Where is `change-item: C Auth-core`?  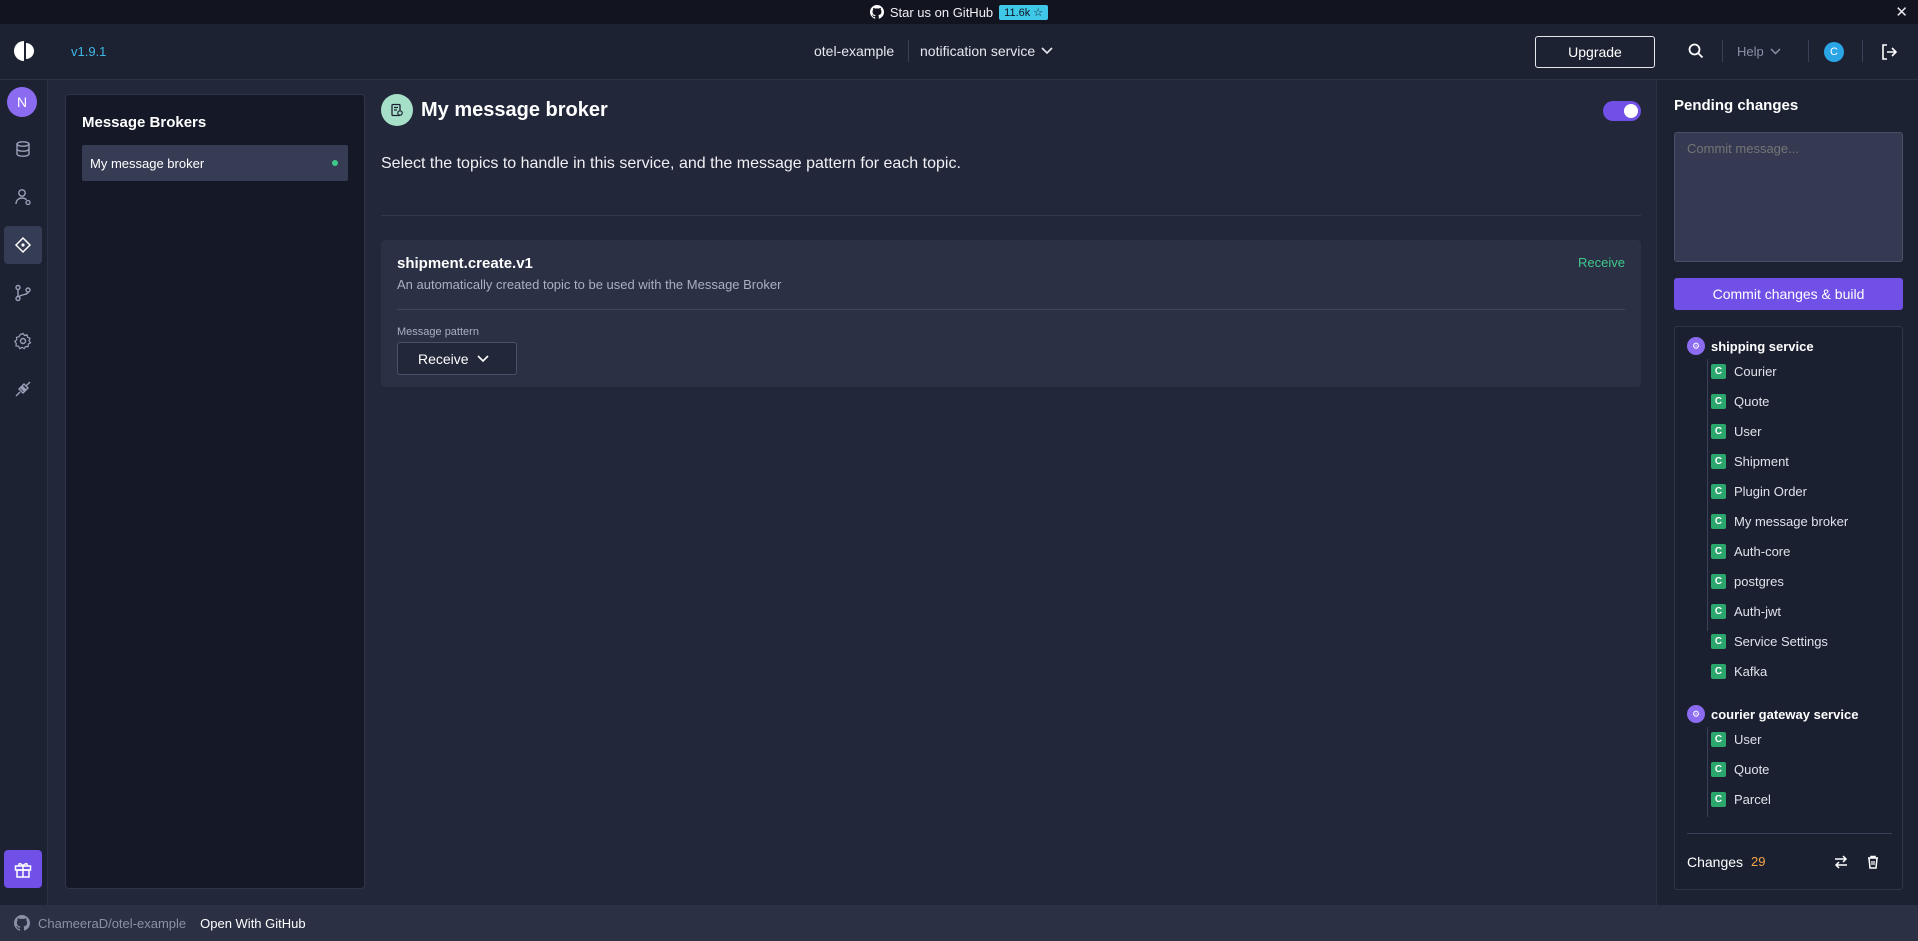
change-item: C Auth-core is located at coordinates (1750, 551).